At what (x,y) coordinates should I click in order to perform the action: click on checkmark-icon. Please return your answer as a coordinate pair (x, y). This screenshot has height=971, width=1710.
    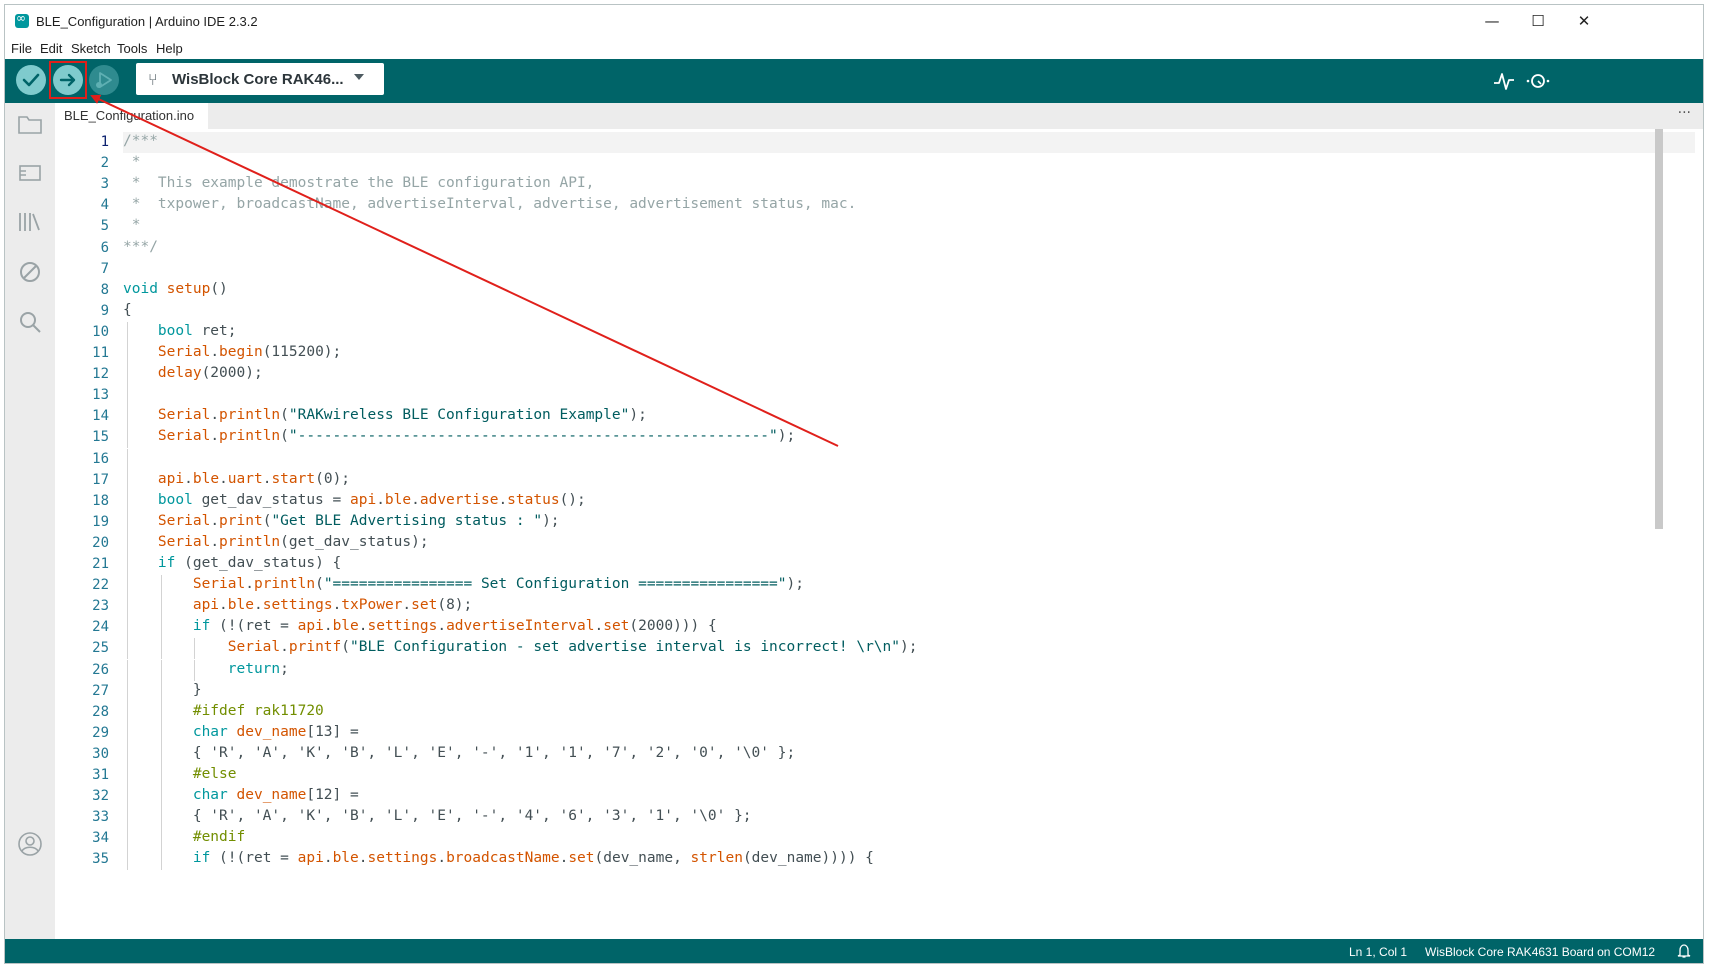
    Looking at the image, I should click on (31, 80).